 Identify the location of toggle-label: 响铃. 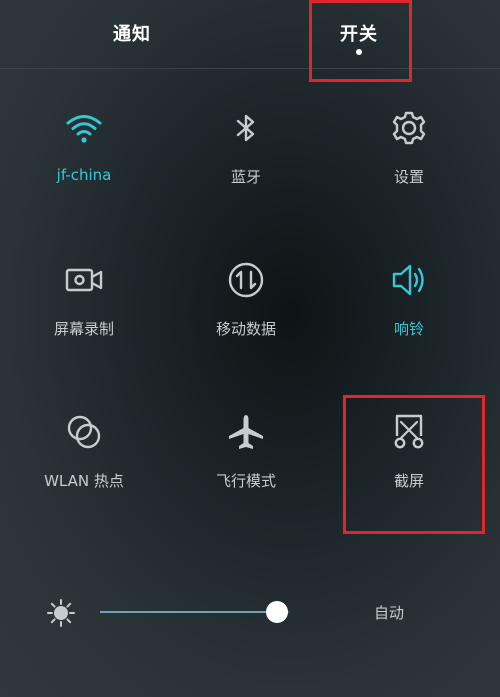
(408, 329).